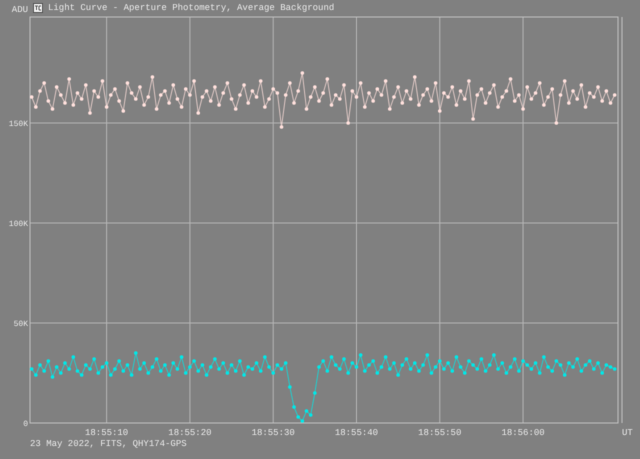 The height and width of the screenshot is (459, 640). I want to click on y-tick-label: 100K, so click(18, 224).